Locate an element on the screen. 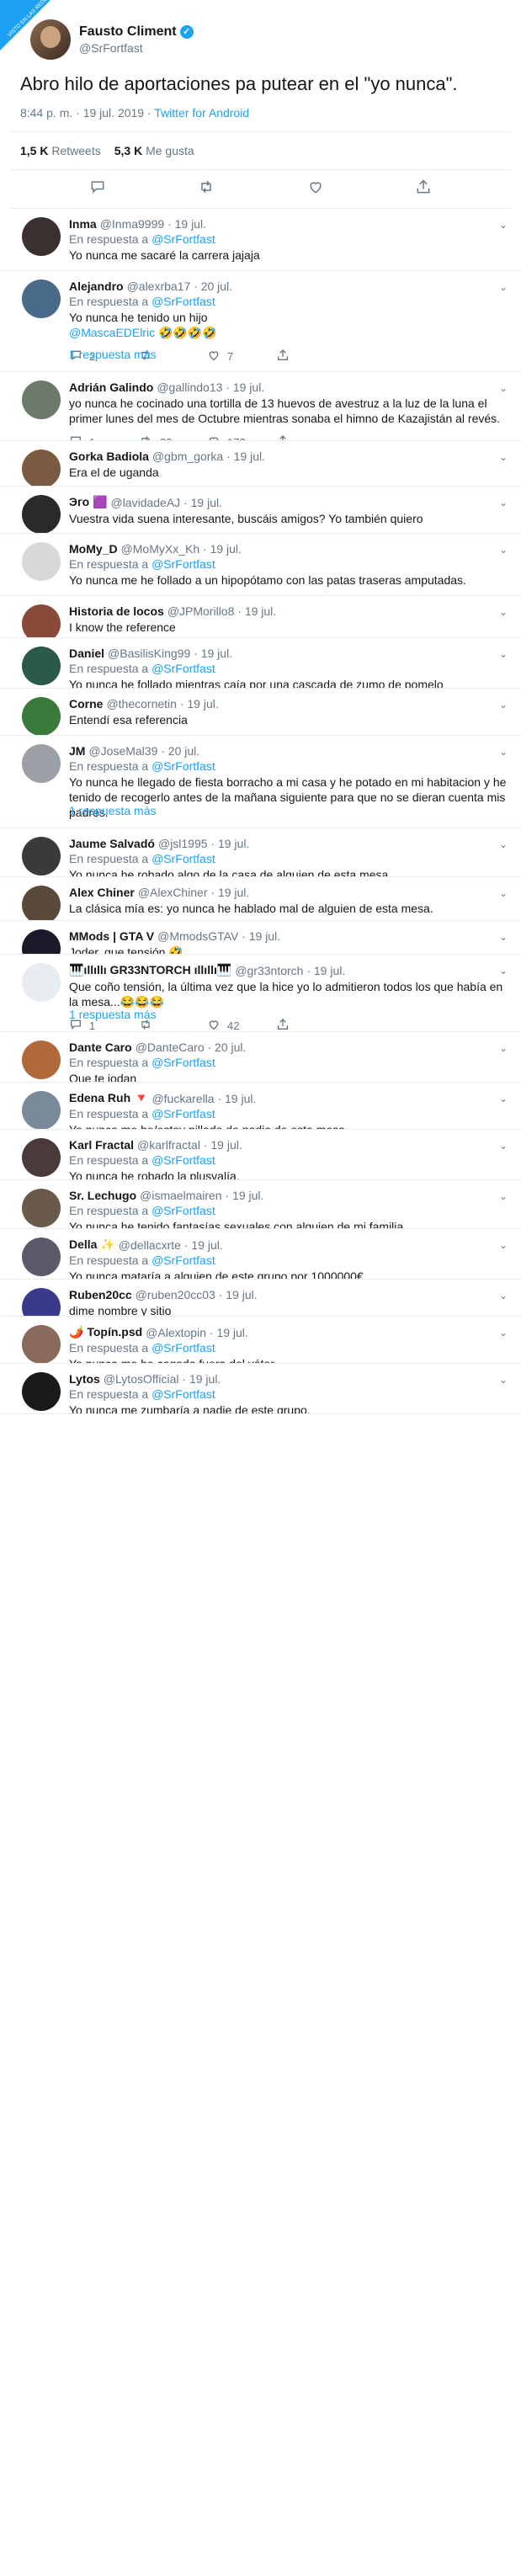 The width and height of the screenshot is (521, 2576). reply-author-handle: @gallindo13 · 19 jul. is located at coordinates (210, 388).